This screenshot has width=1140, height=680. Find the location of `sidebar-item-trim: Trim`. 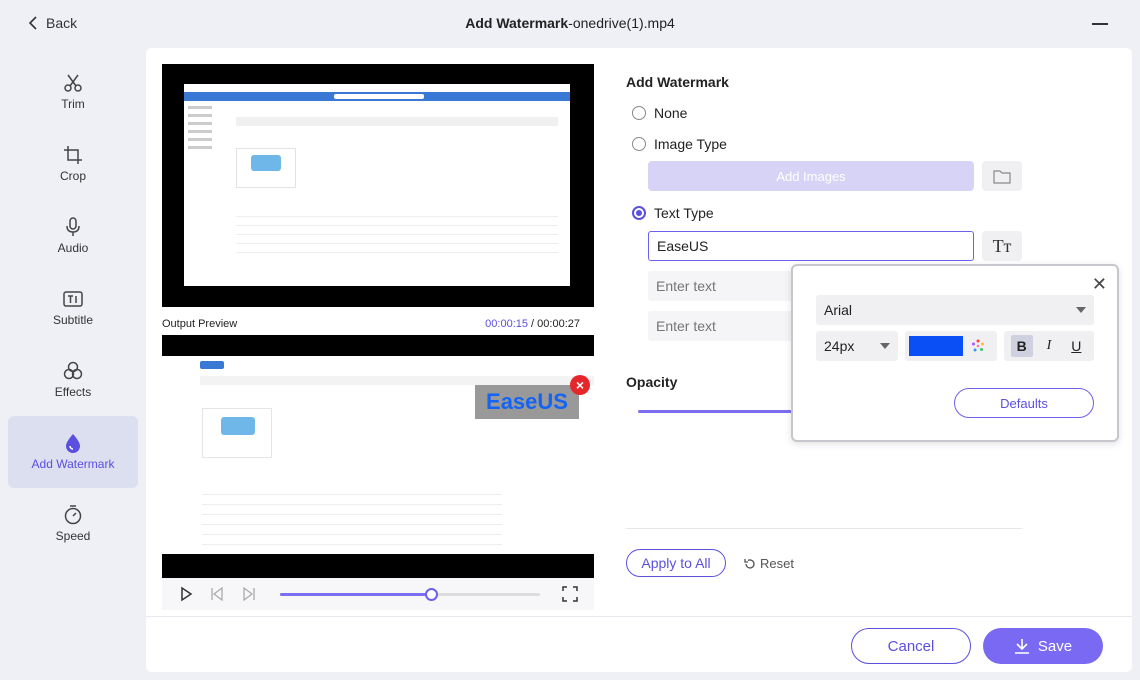

sidebar-item-trim: Trim is located at coordinates (73, 92).